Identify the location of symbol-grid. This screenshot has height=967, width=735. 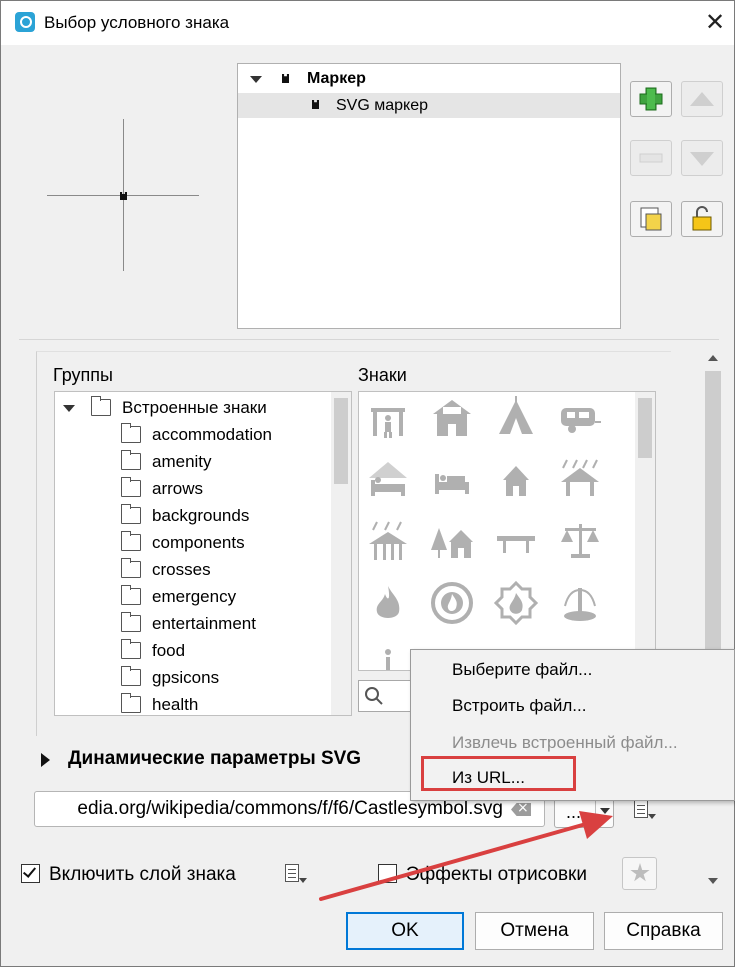
(507, 531).